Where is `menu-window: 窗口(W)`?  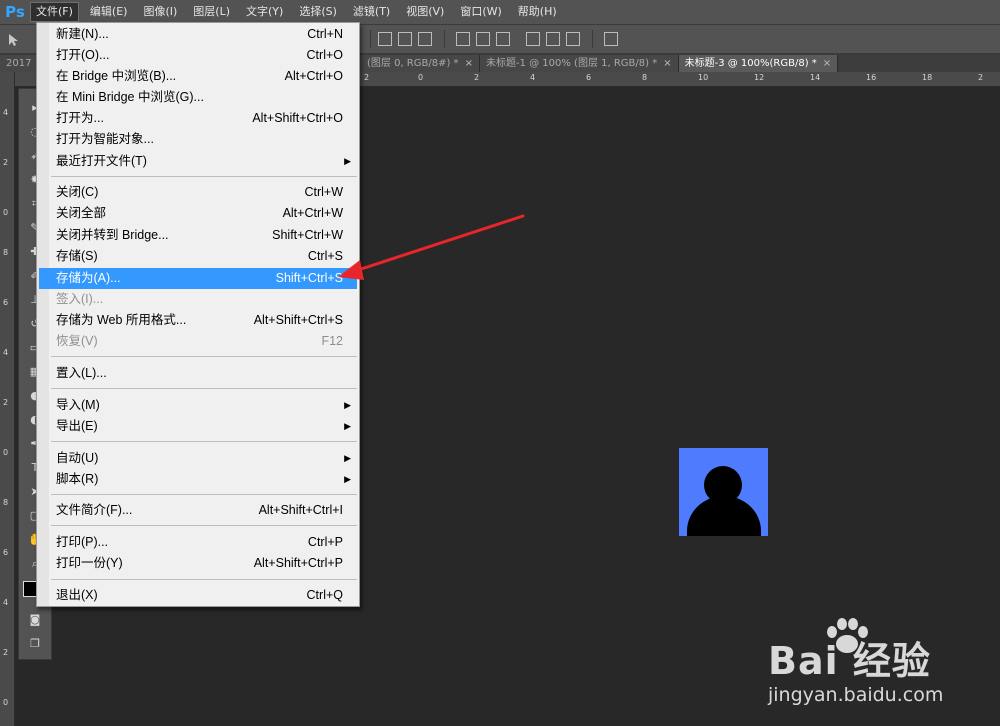
menu-window: 窗口(W) is located at coordinates (480, 12).